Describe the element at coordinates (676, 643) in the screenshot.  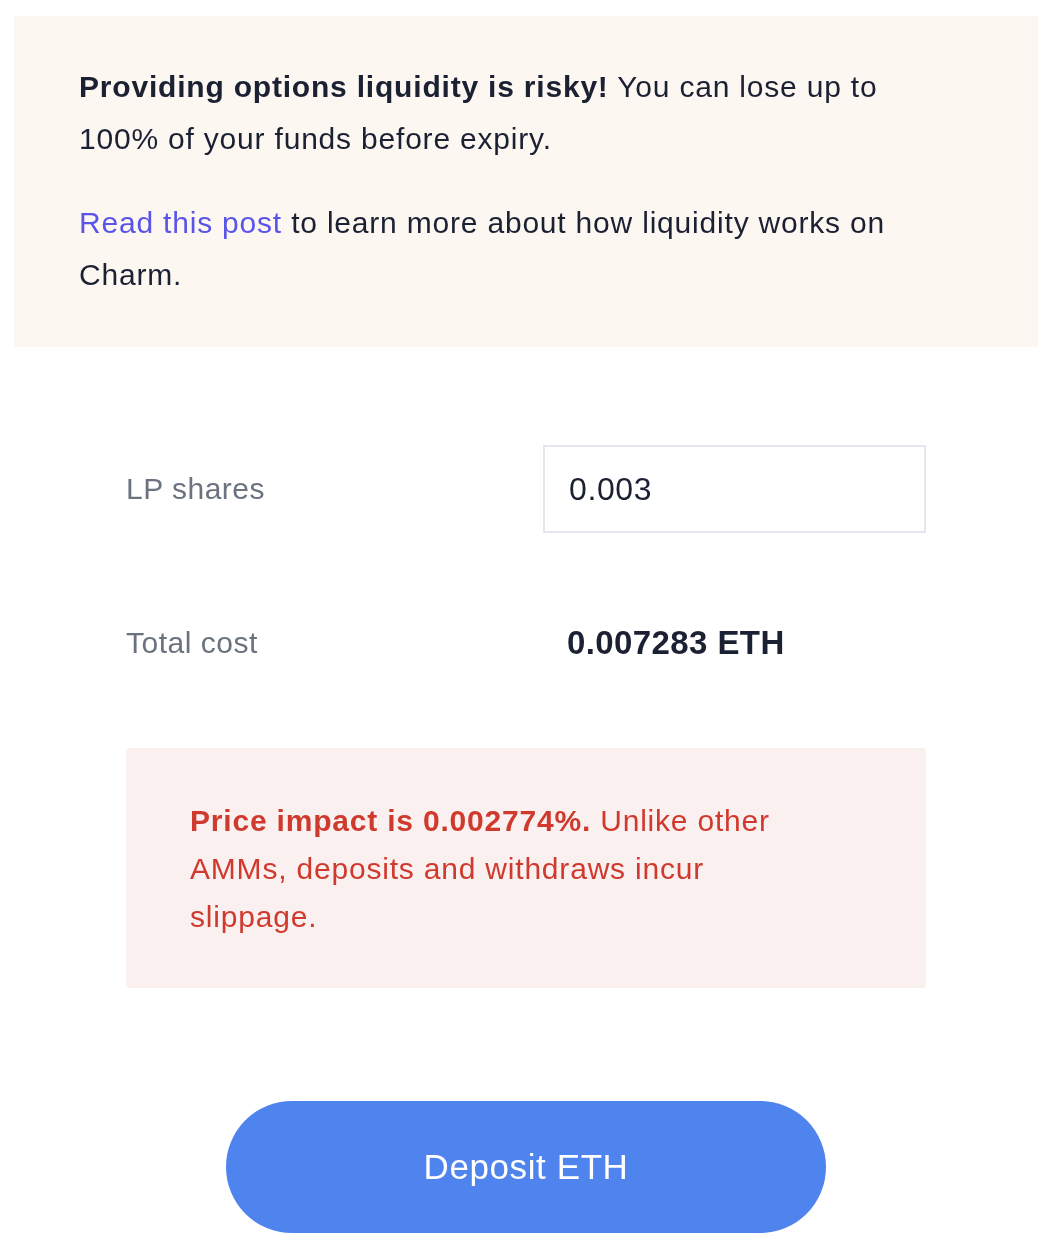
I see `total-cost-value: 0.007283 ETH` at that location.